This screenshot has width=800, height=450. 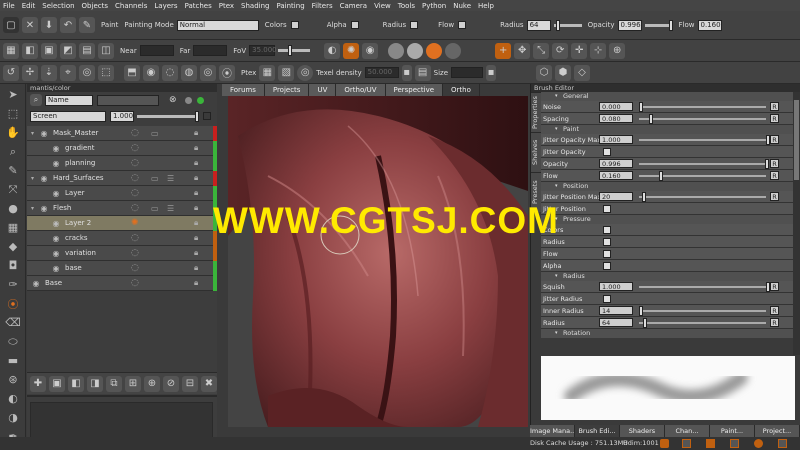 I want to click on marquee-icon: ⬚, so click(x=13, y=113).